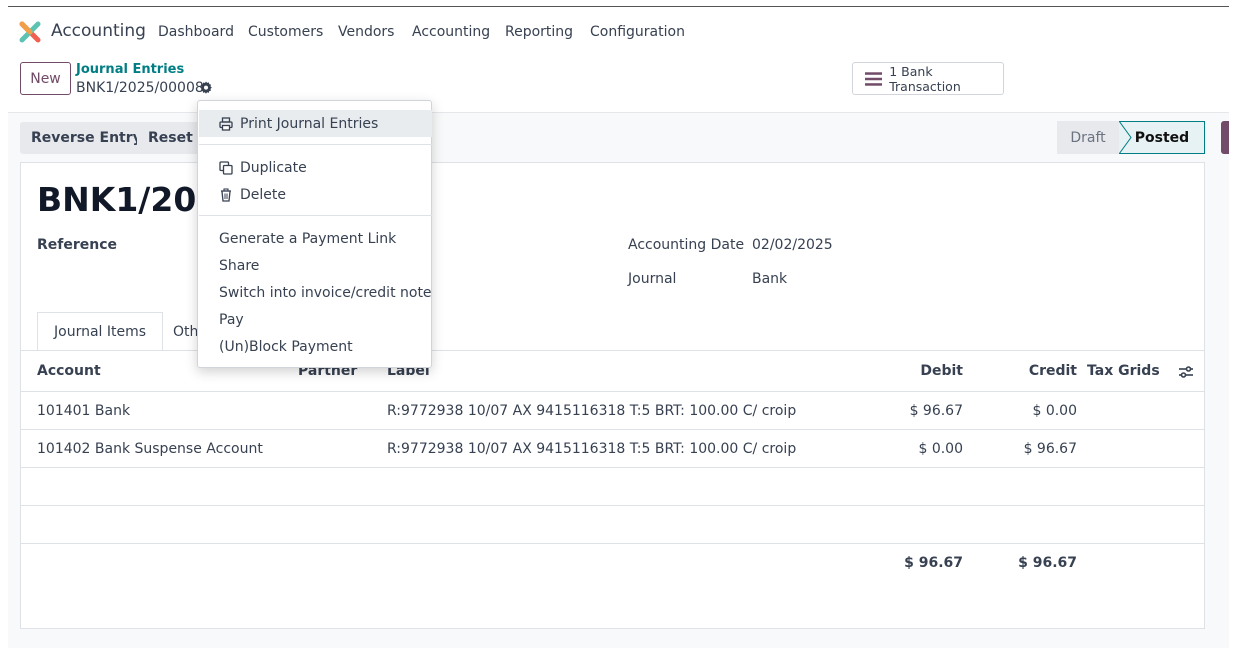 The height and width of the screenshot is (655, 1237). Describe the element at coordinates (77, 245) in the screenshot. I see `reference-label: Reference` at that location.